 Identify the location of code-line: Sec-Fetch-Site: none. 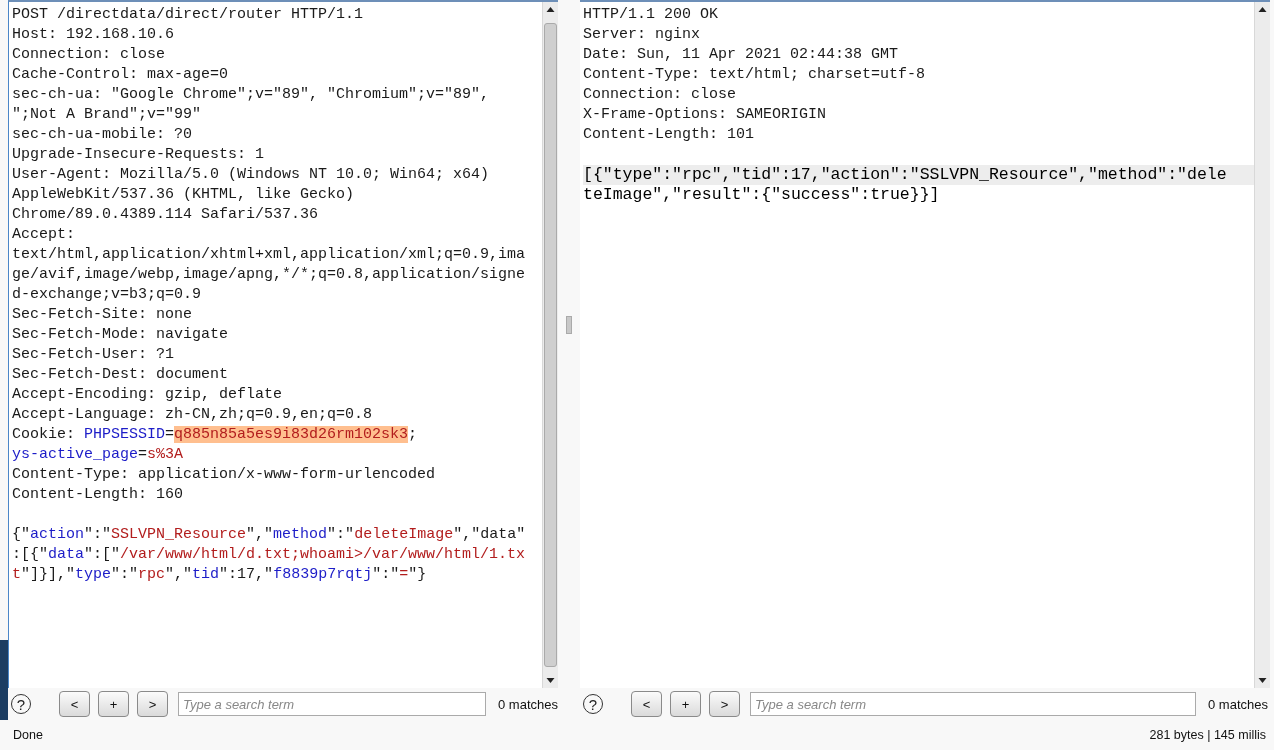
(103, 315).